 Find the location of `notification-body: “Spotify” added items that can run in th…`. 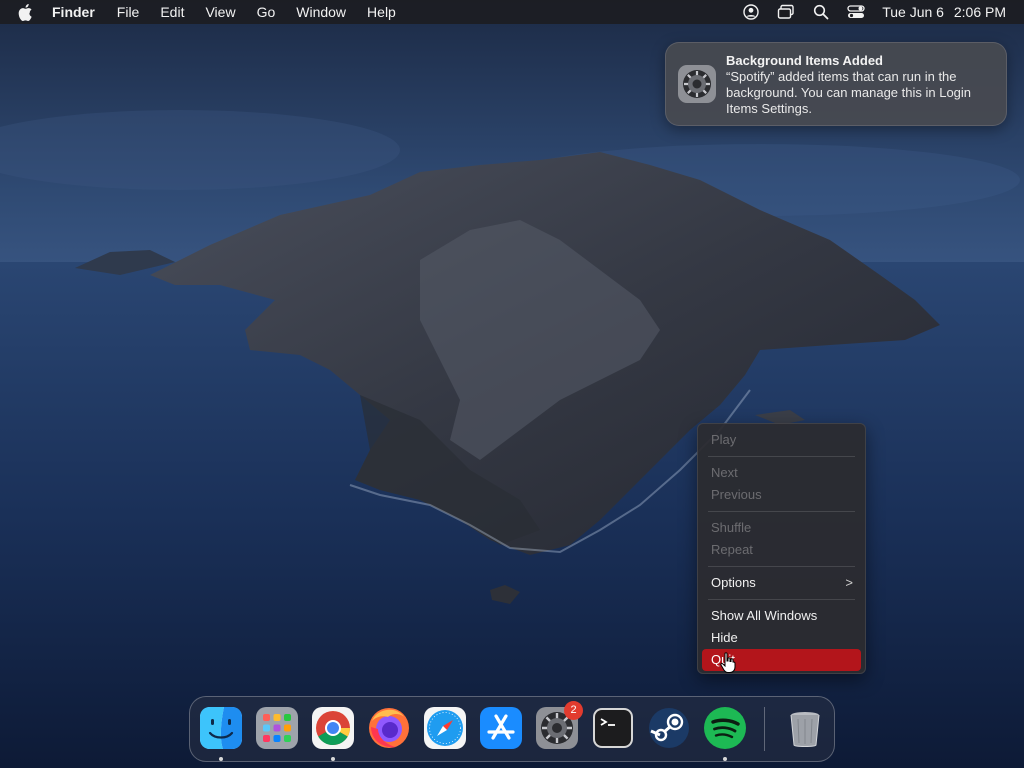

notification-body: “Spotify” added items that can run in th… is located at coordinates (849, 92).